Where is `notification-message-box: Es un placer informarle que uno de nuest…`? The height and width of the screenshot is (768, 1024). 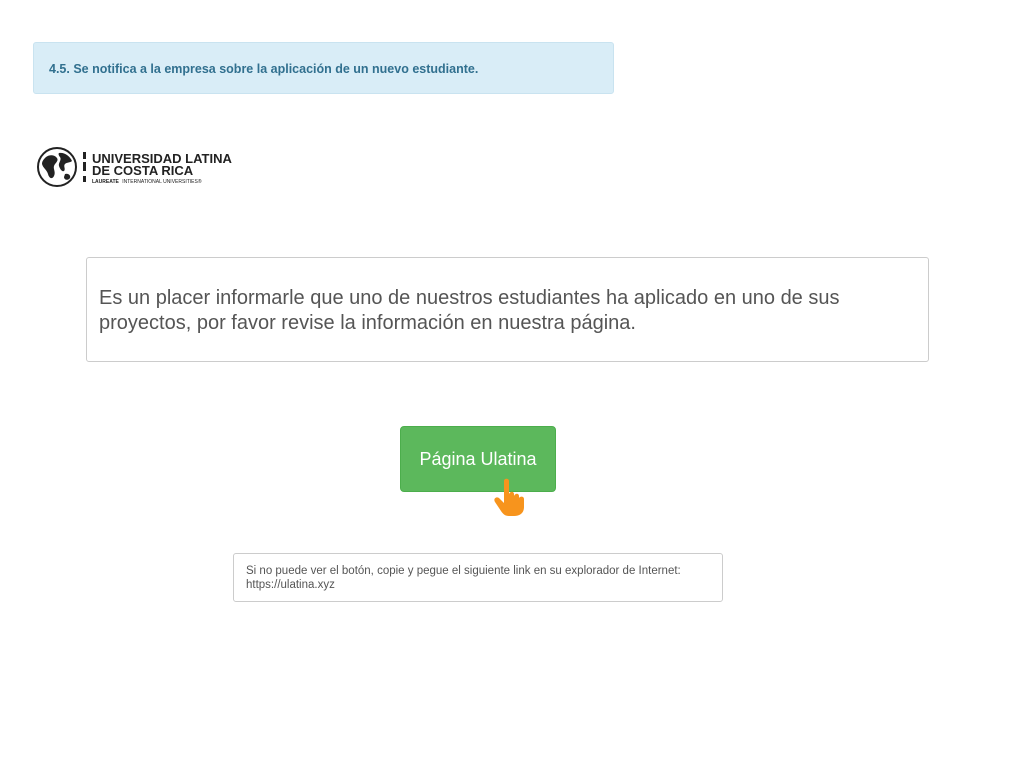
notification-message-box: Es un placer informarle que uno de nuest… is located at coordinates (507, 309).